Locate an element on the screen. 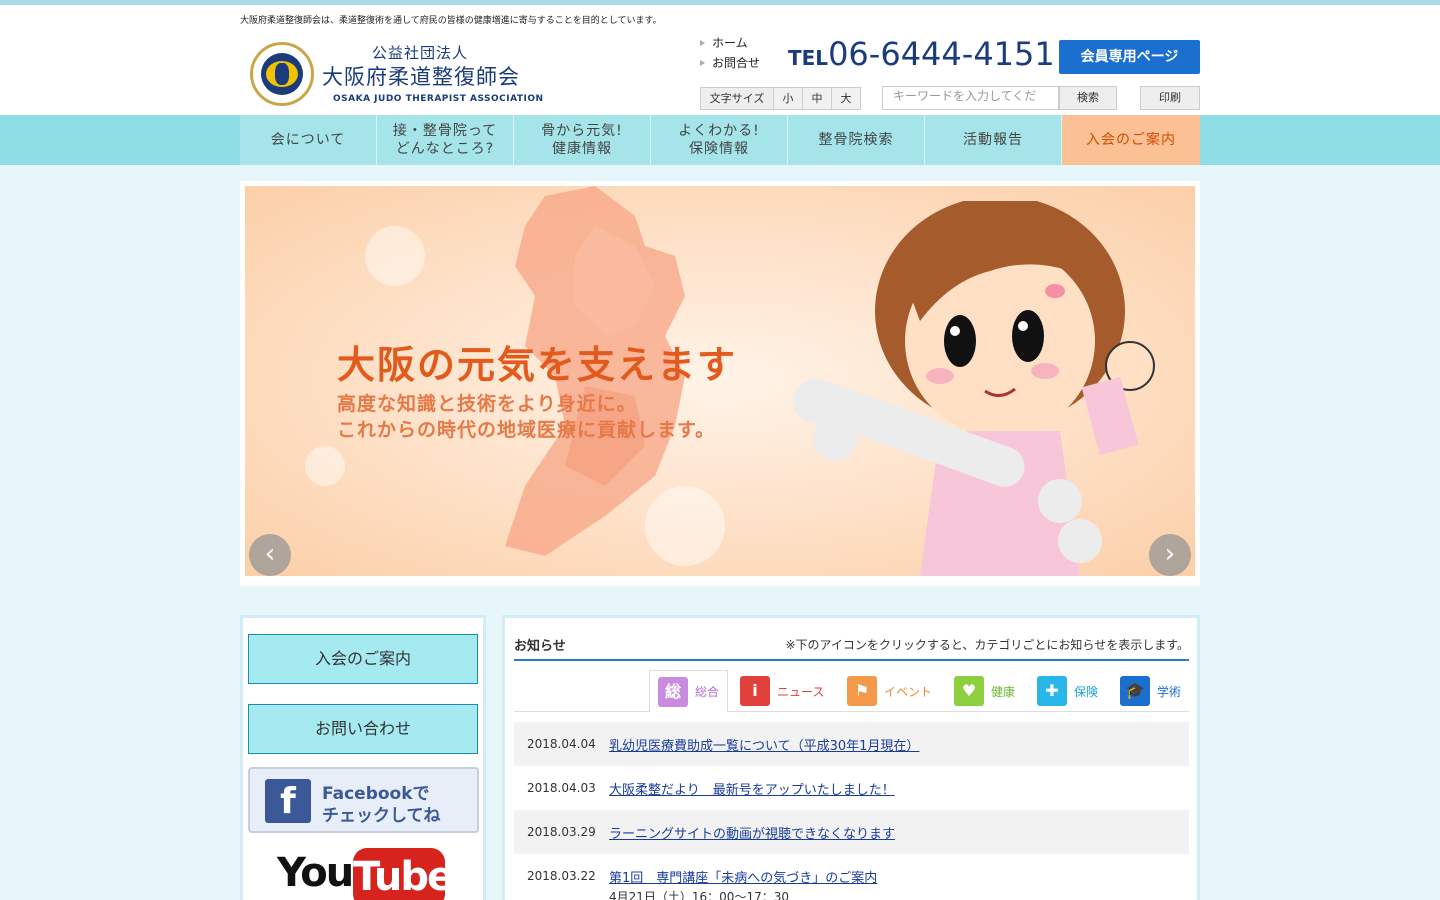 This screenshot has height=900, width=1440. nav-insurance-info-line2: 保険情報 is located at coordinates (719, 149).